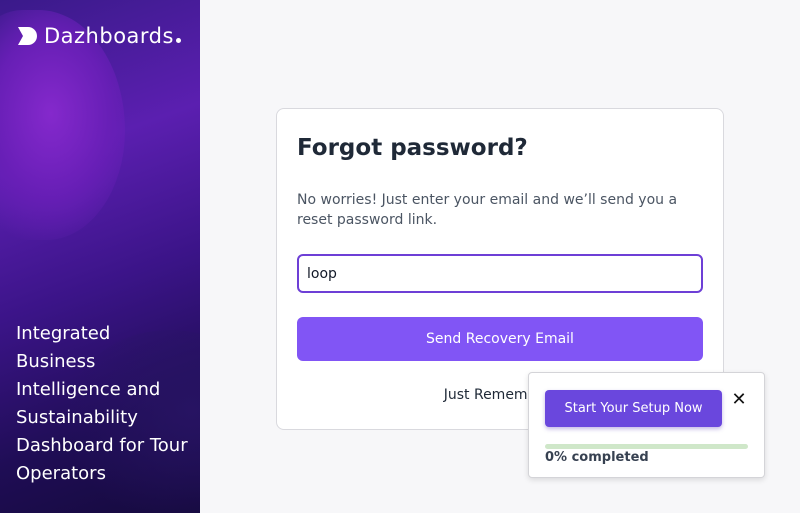 This screenshot has height=513, width=800. I want to click on page-title: Forgot password?, so click(412, 148).